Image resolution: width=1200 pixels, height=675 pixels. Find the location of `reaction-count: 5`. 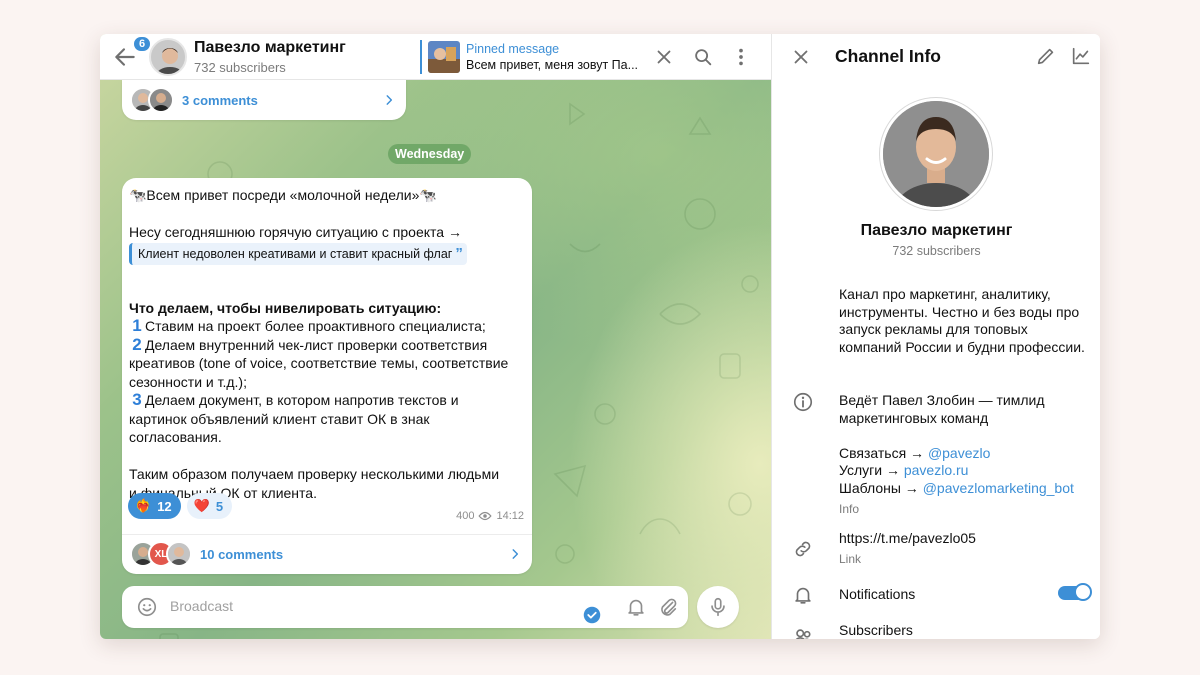

reaction-count: 5 is located at coordinates (219, 506).